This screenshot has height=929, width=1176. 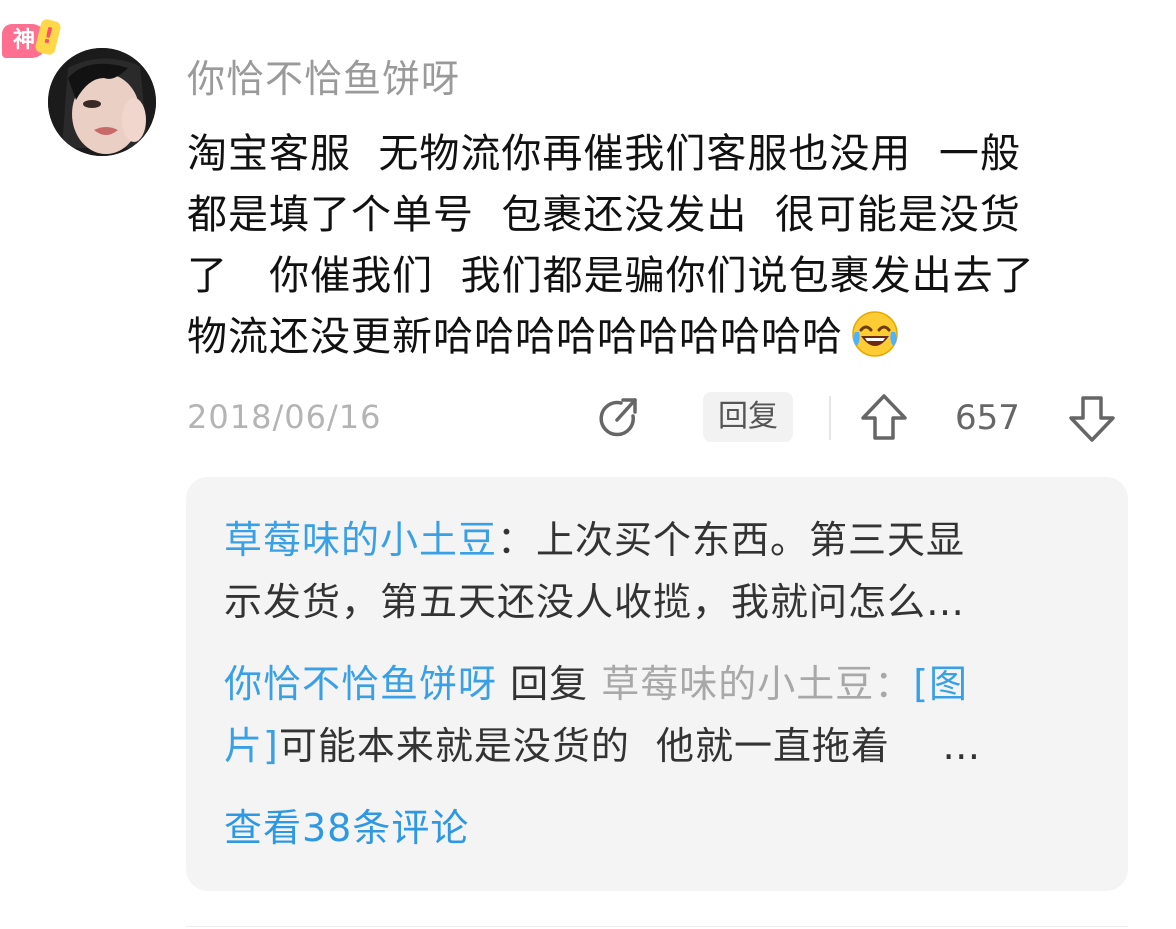 I want to click on comment-line: 了 你催我们 我们都是骗你们说包裹发出去了, so click(x=611, y=276).